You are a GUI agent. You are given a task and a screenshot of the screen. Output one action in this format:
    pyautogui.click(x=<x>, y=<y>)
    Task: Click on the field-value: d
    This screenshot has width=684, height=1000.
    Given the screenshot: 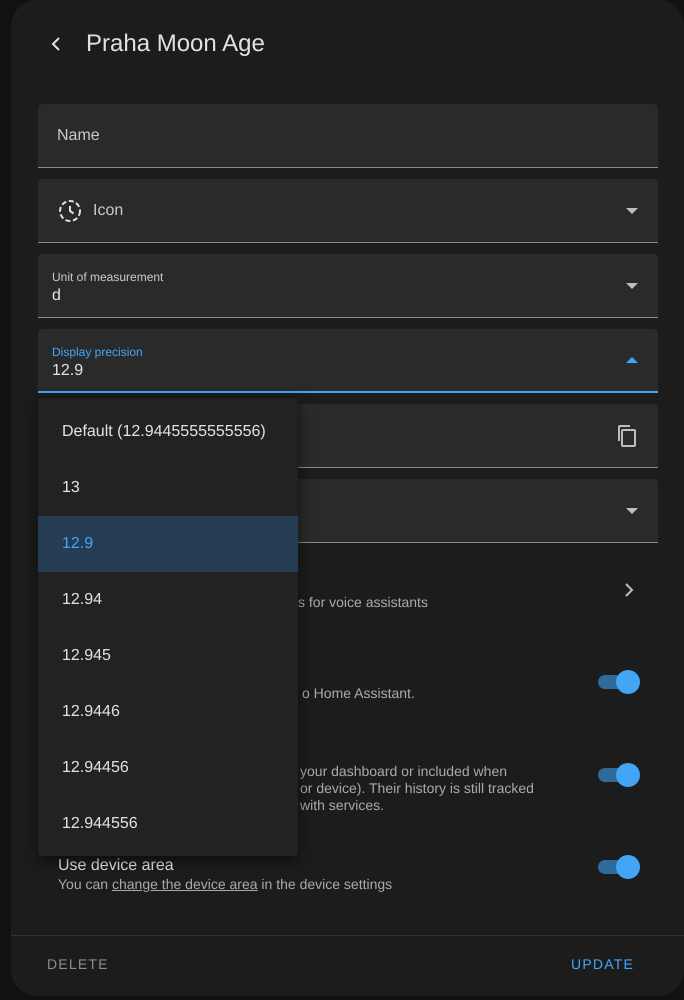 What is the action you would take?
    pyautogui.click(x=57, y=296)
    